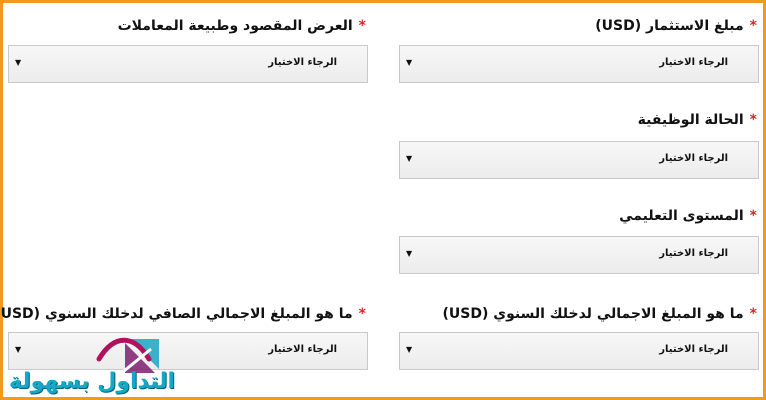 This screenshot has width=766, height=400. Describe the element at coordinates (94, 363) in the screenshot. I see `trading-logo: التداول بسهولة` at that location.